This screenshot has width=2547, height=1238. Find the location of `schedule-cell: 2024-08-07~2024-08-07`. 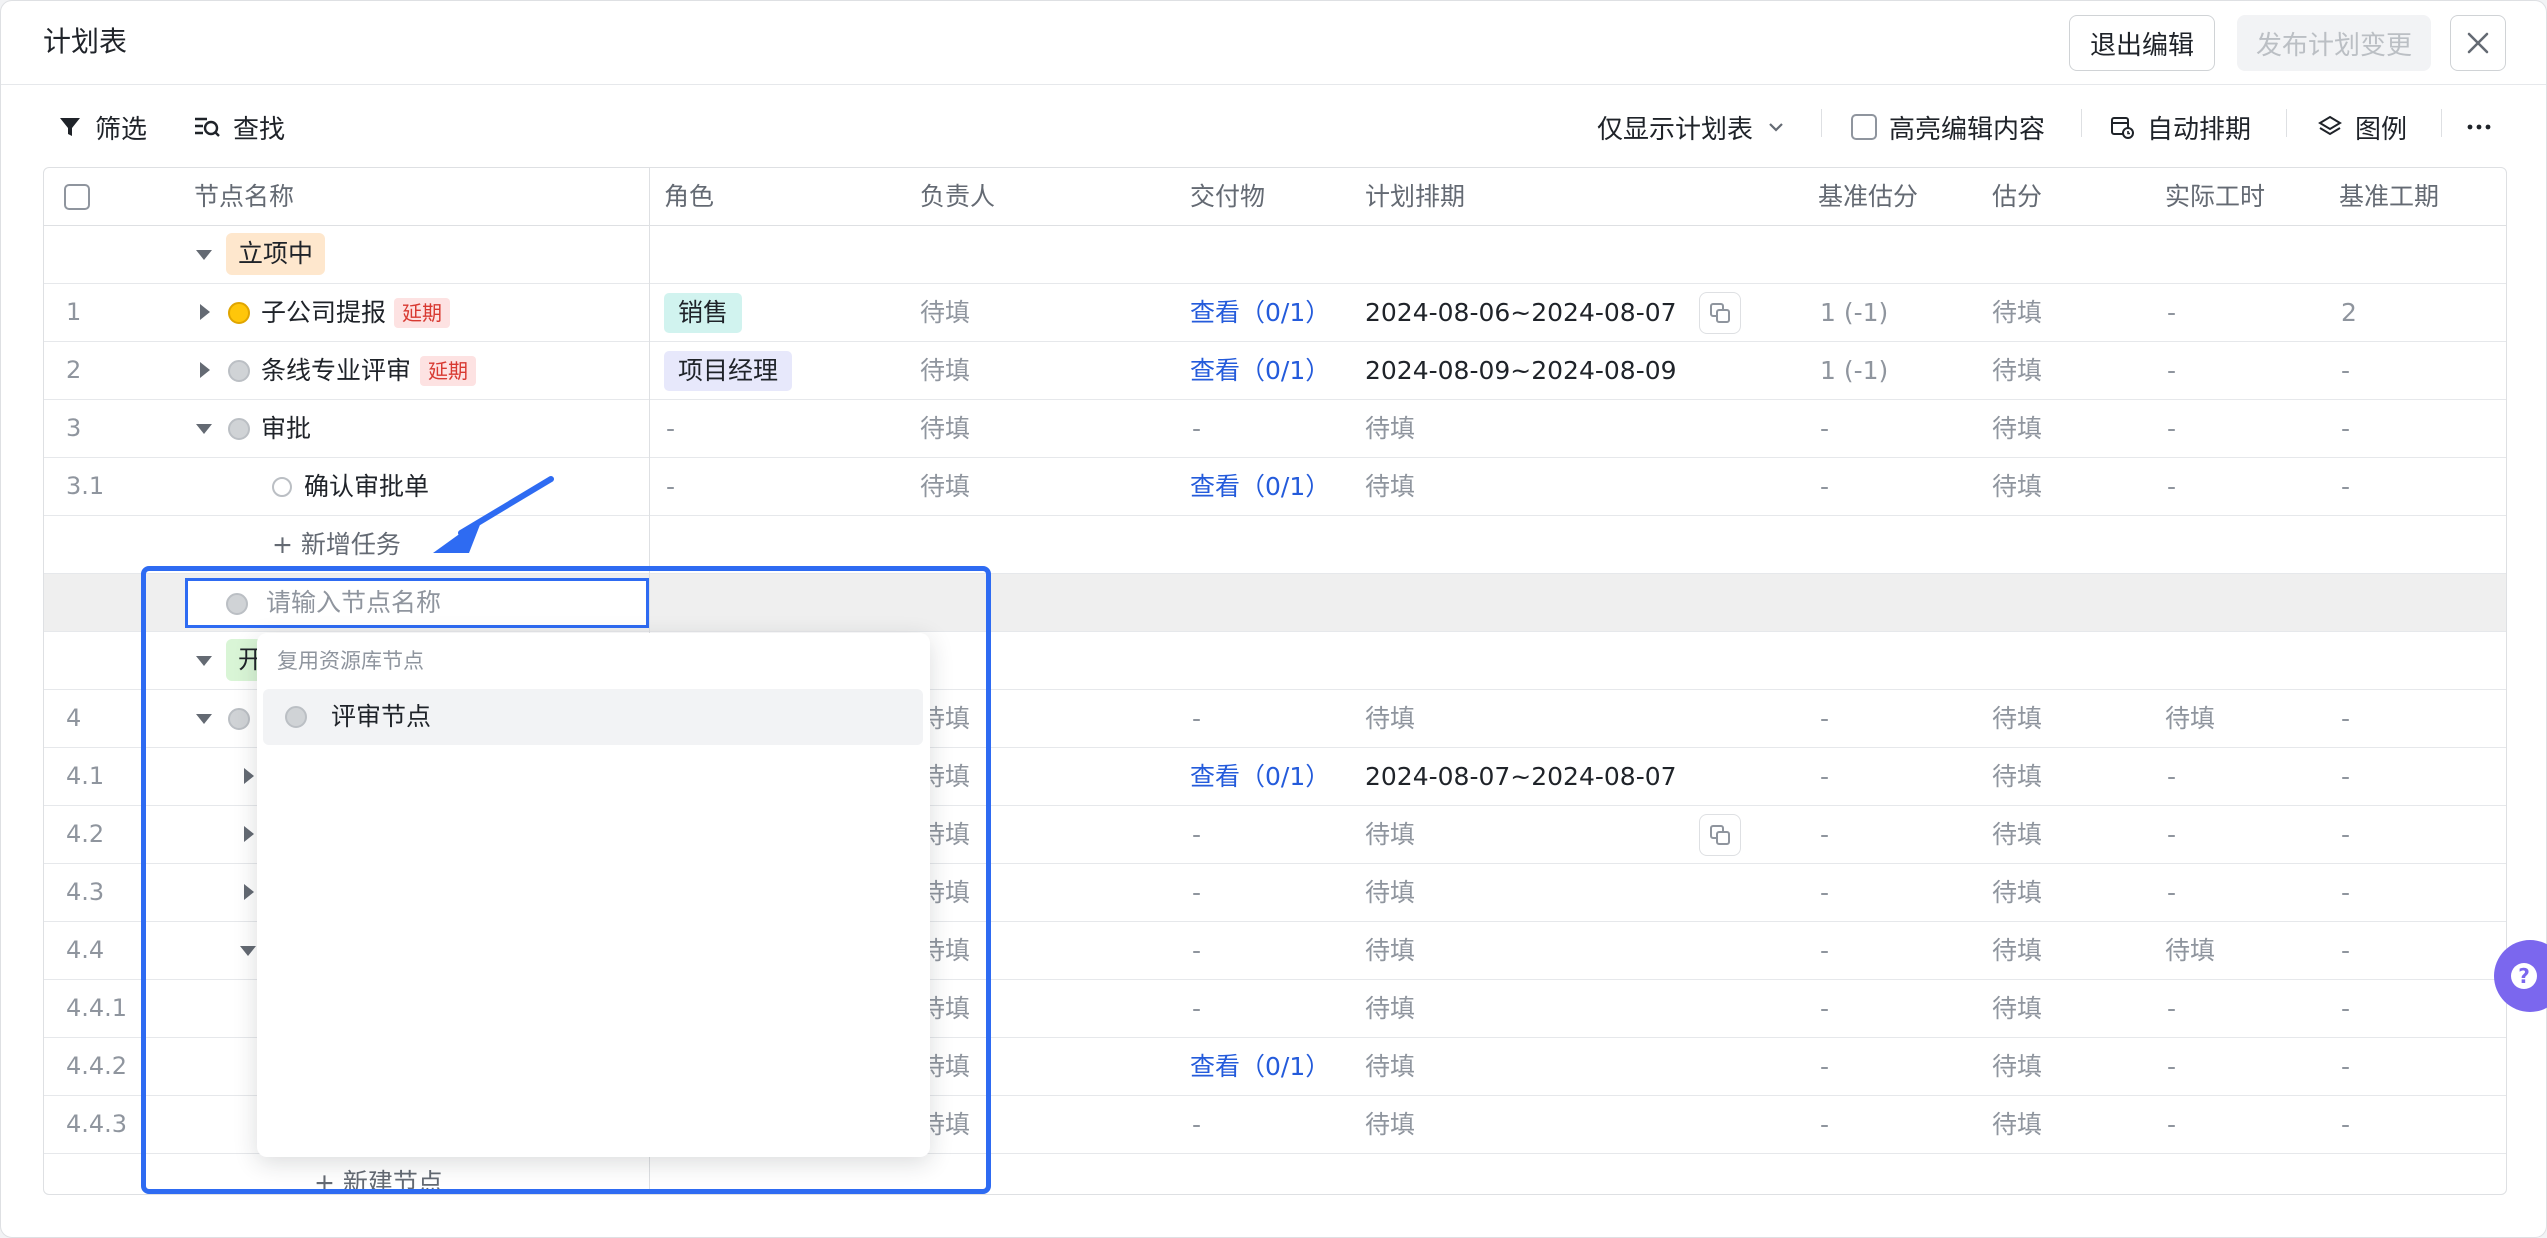

schedule-cell: 2024-08-07~2024-08-07 is located at coordinates (1521, 776).